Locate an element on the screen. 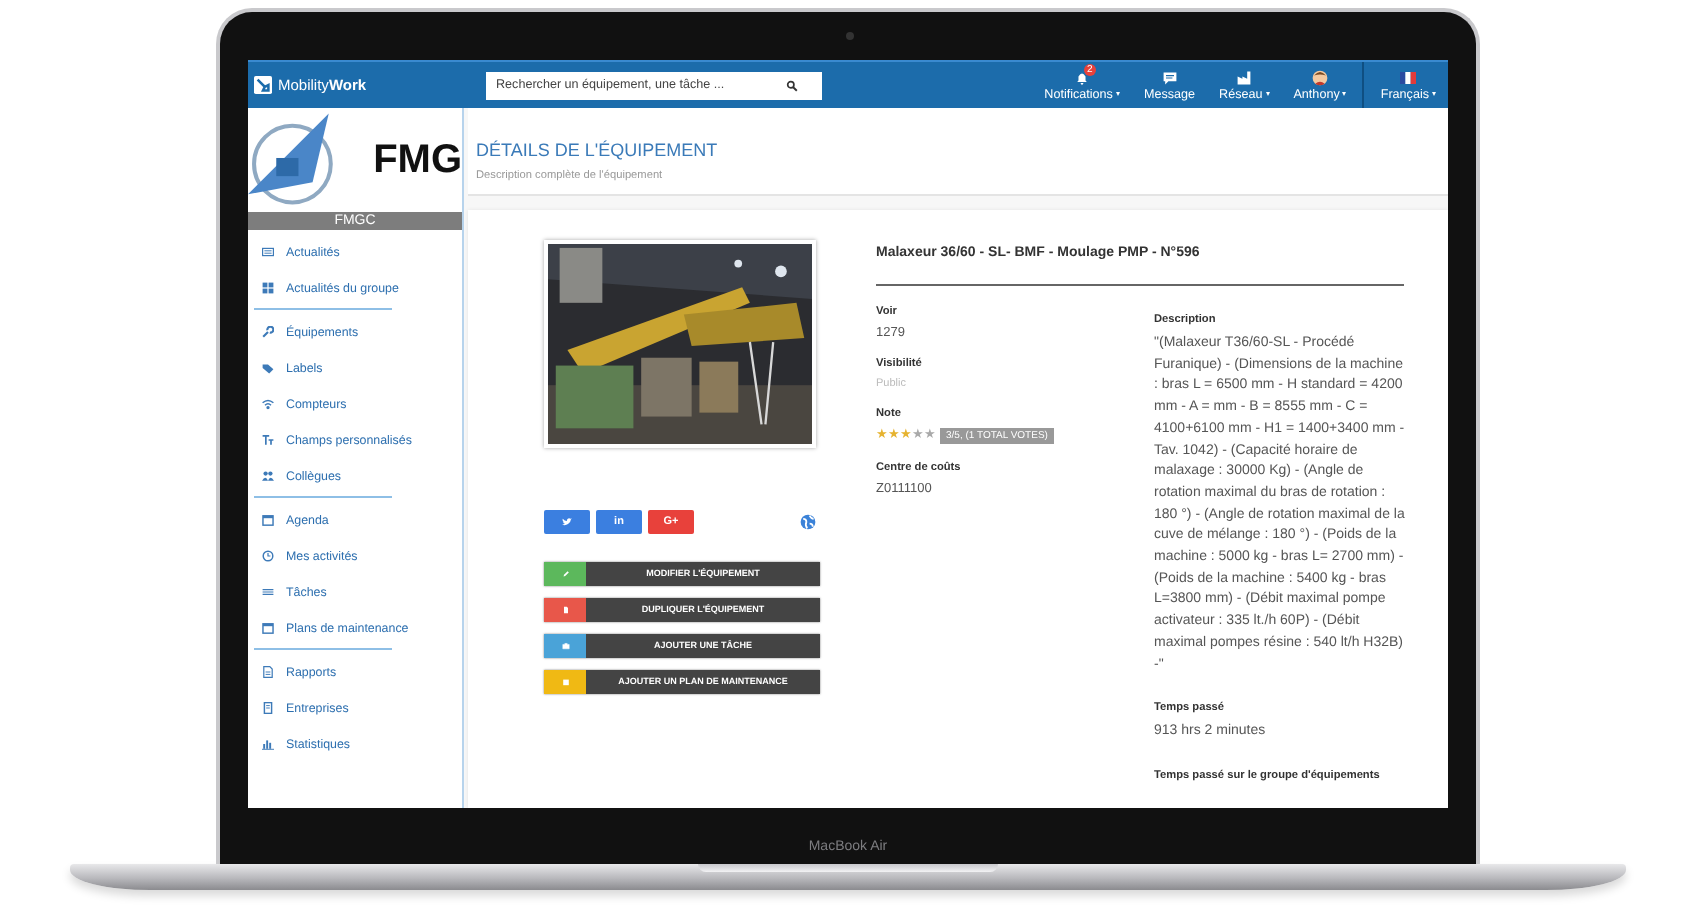 The image size is (1696, 914). briefcase-icon is located at coordinates (565, 645).